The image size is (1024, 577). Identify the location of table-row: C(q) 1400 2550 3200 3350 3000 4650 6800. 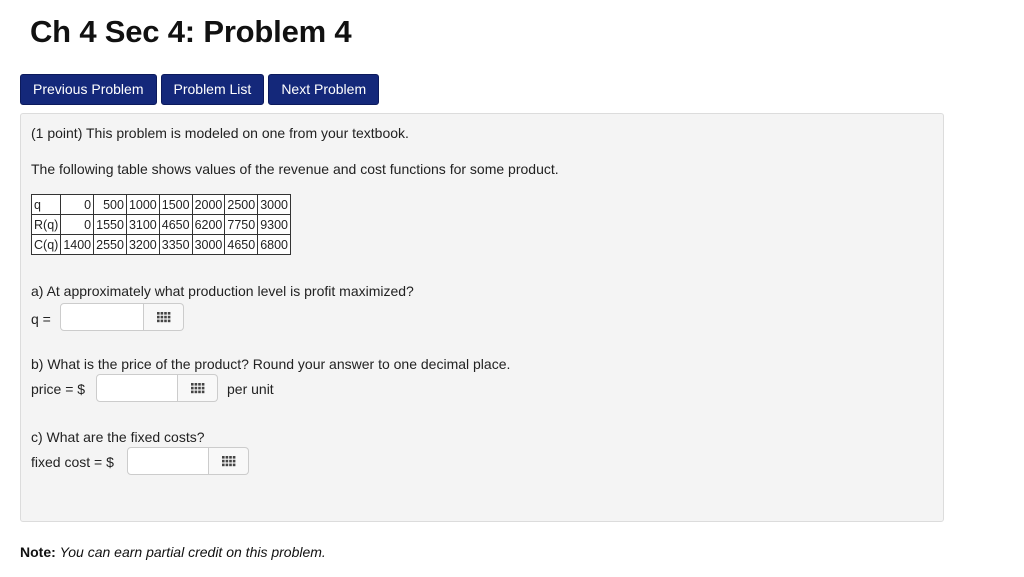
(160, 244).